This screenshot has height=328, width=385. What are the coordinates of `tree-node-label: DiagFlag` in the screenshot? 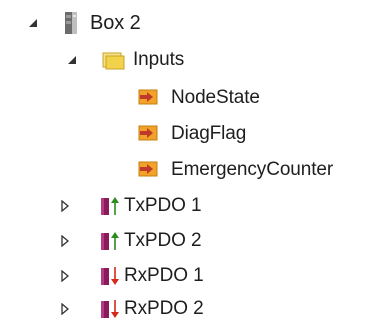 It's located at (209, 133).